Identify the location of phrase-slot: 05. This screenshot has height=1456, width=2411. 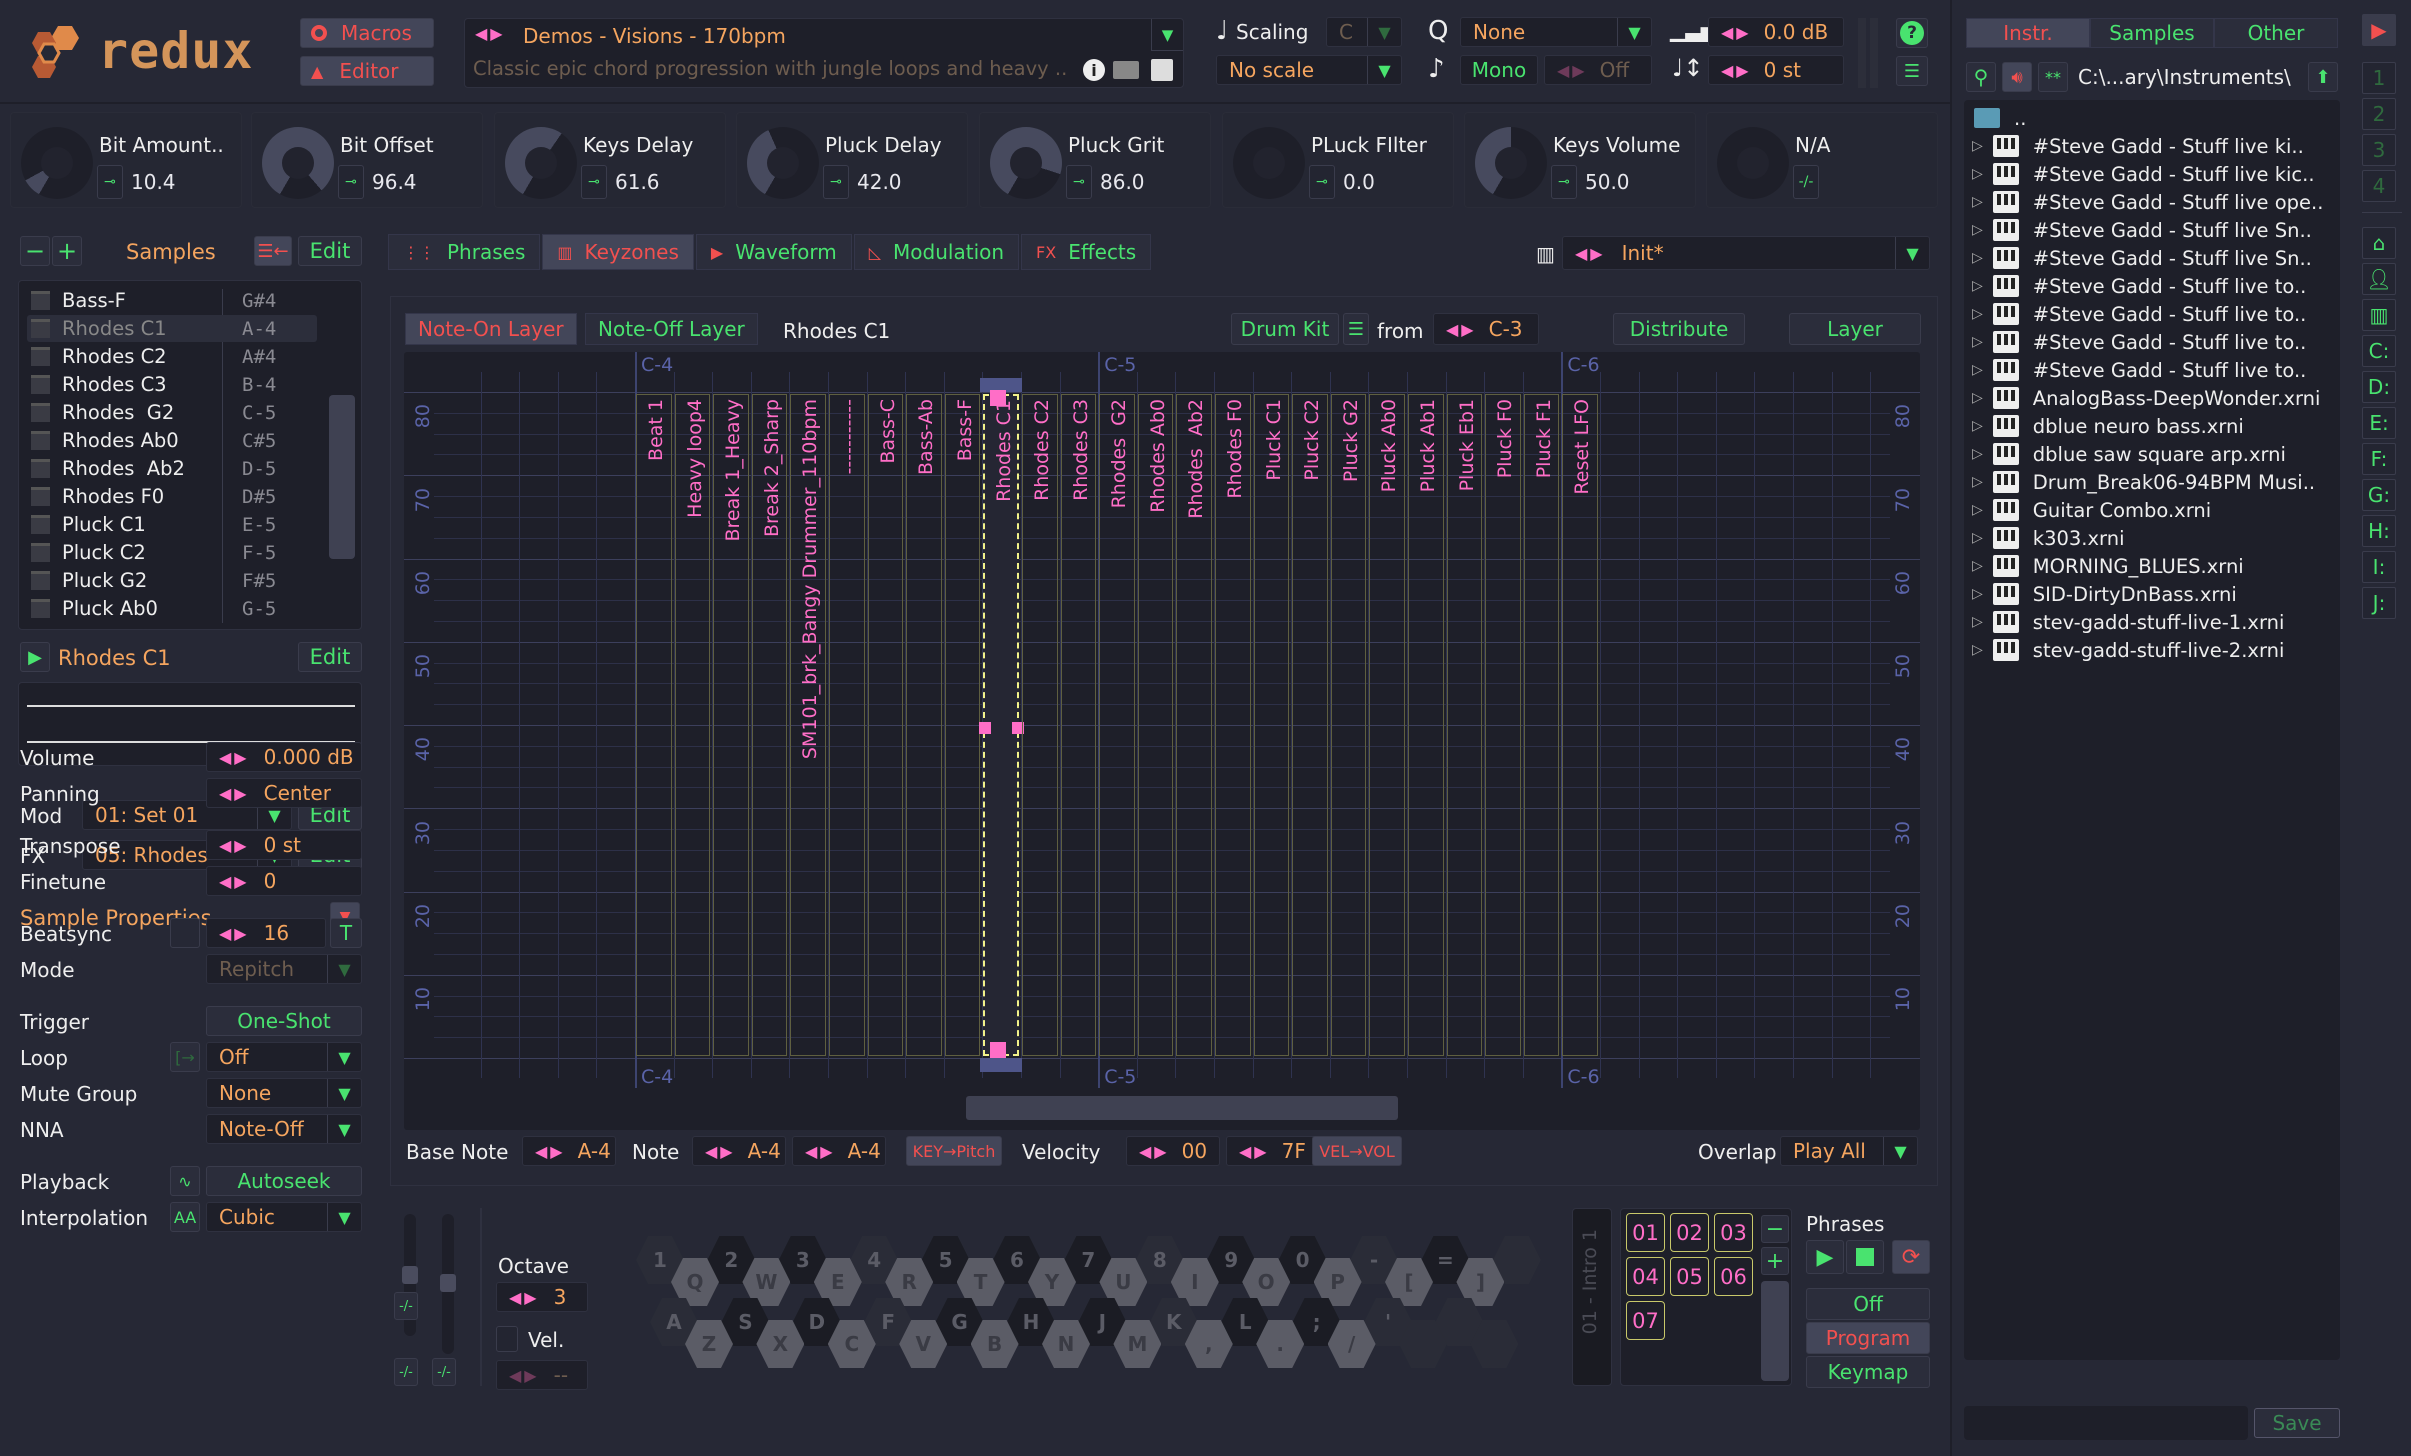
(1689, 1276).